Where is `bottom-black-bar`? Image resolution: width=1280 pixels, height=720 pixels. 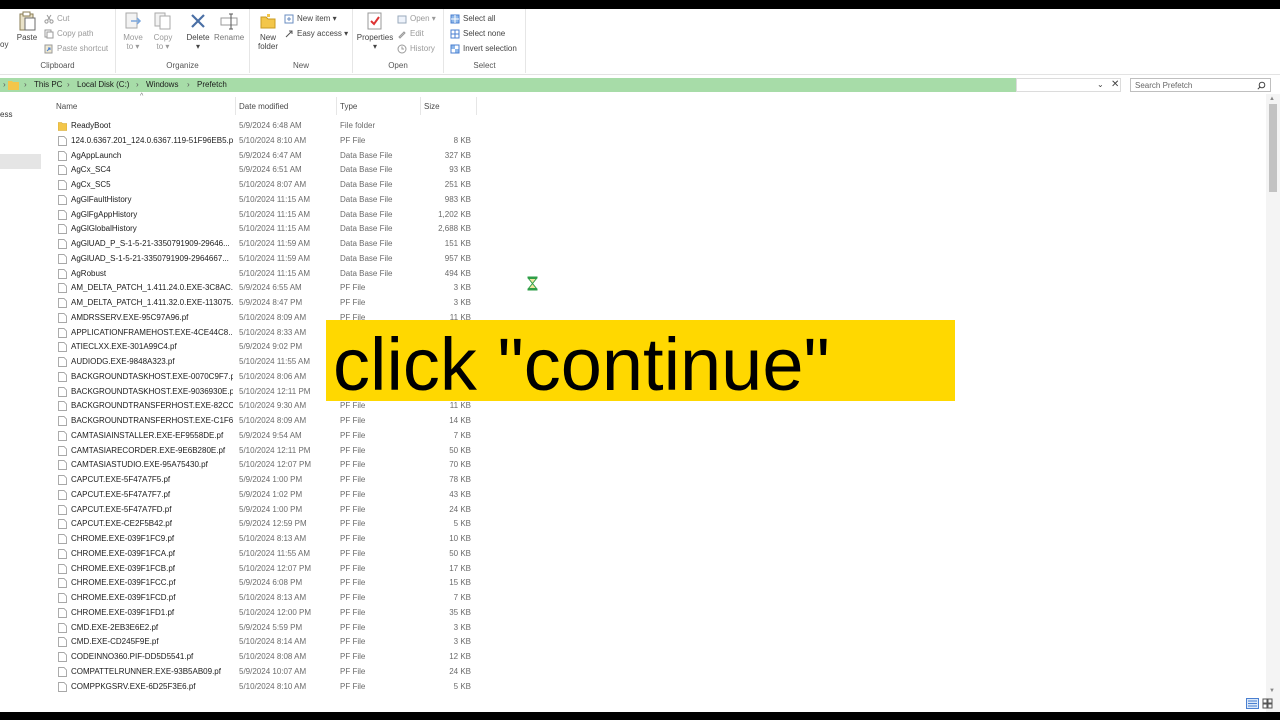
bottom-black-bar is located at coordinates (640, 716).